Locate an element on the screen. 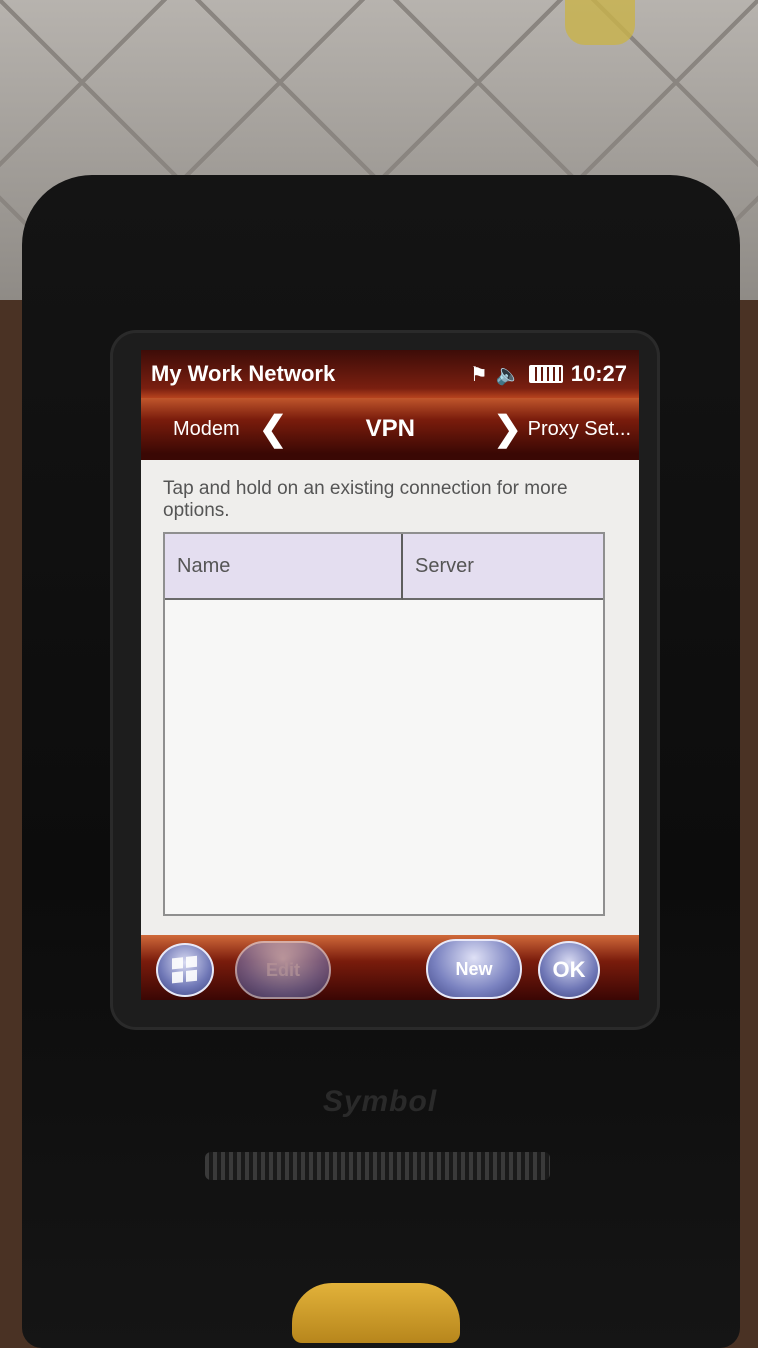 This screenshot has width=758, height=1348. new-button: New is located at coordinates (474, 969).